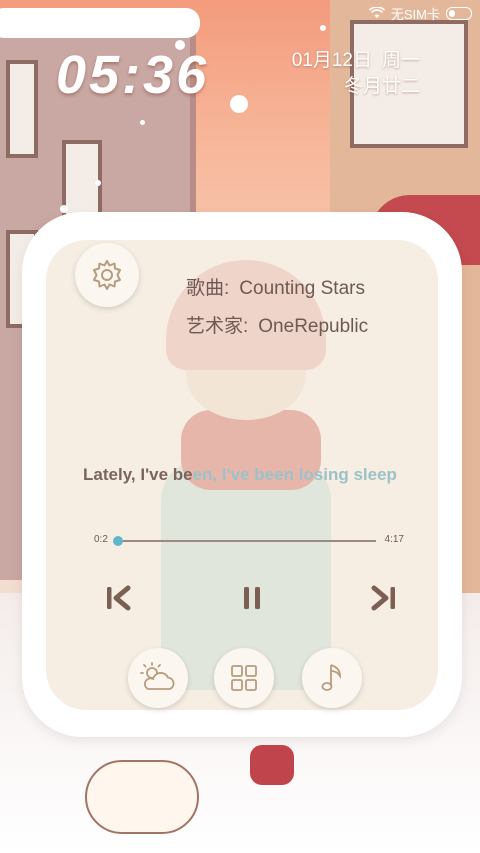 Image resolution: width=480 pixels, height=853 pixels. I want to click on status-bar: 无SIM卡, so click(424, 13).